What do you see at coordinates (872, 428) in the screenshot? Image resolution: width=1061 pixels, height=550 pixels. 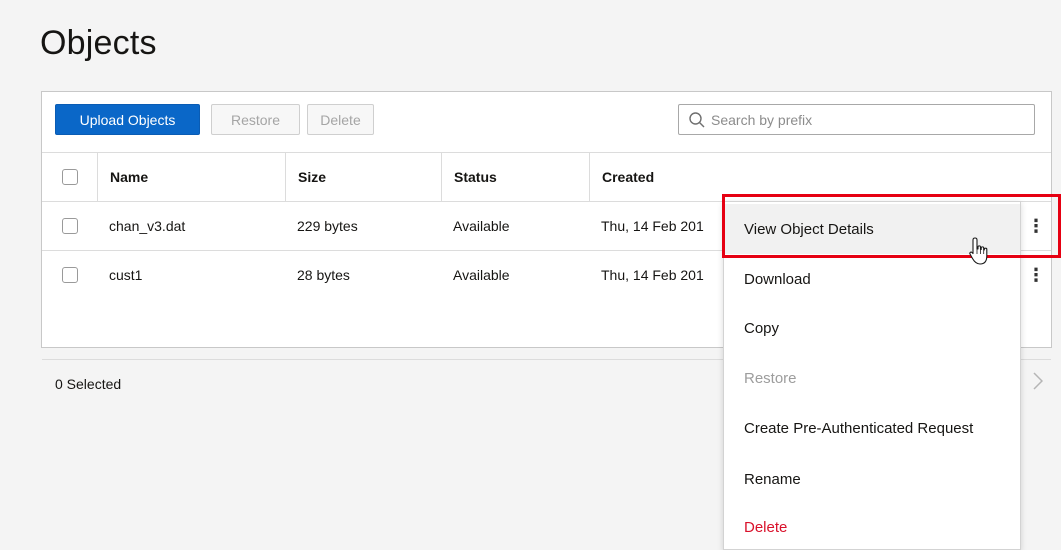 I see `menu-item-create-par: Create Pre-Authenticated Request` at bounding box center [872, 428].